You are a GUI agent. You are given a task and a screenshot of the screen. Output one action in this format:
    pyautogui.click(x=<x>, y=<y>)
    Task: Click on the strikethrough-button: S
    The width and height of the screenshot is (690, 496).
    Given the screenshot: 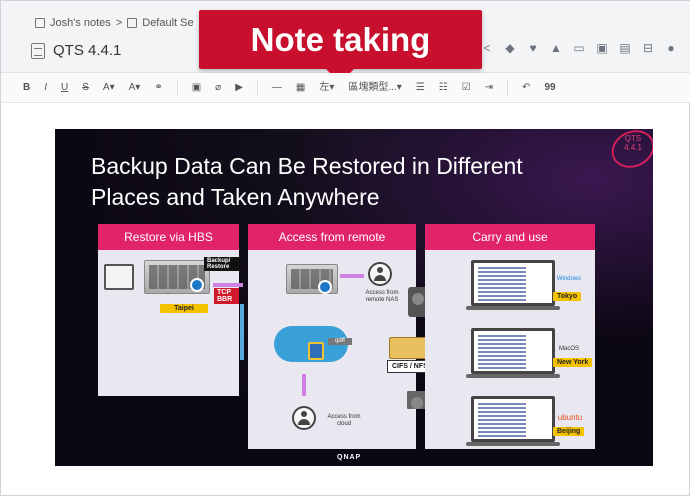 What is the action you would take?
    pyautogui.click(x=85, y=88)
    